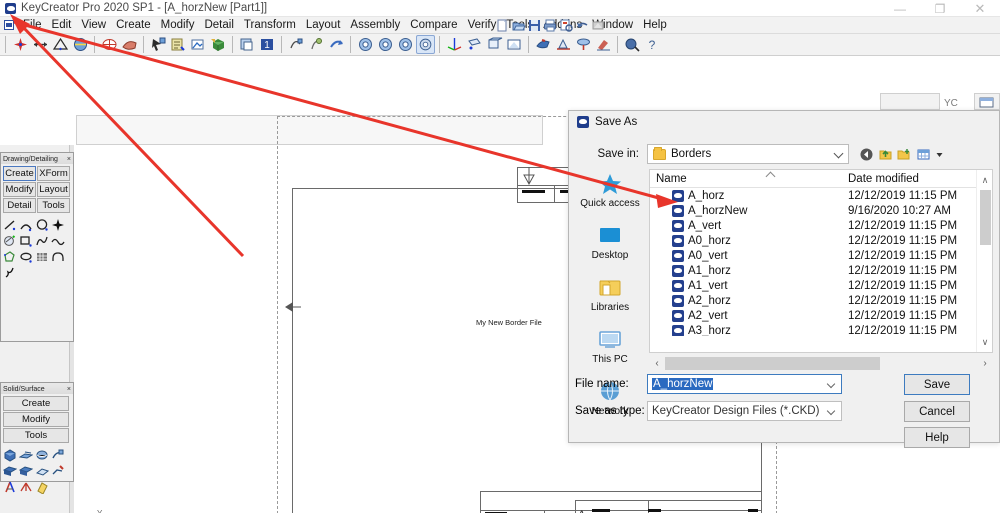 The height and width of the screenshot is (513, 1000). What do you see at coordinates (26, 471) in the screenshot?
I see `boolean-sub-icon` at bounding box center [26, 471].